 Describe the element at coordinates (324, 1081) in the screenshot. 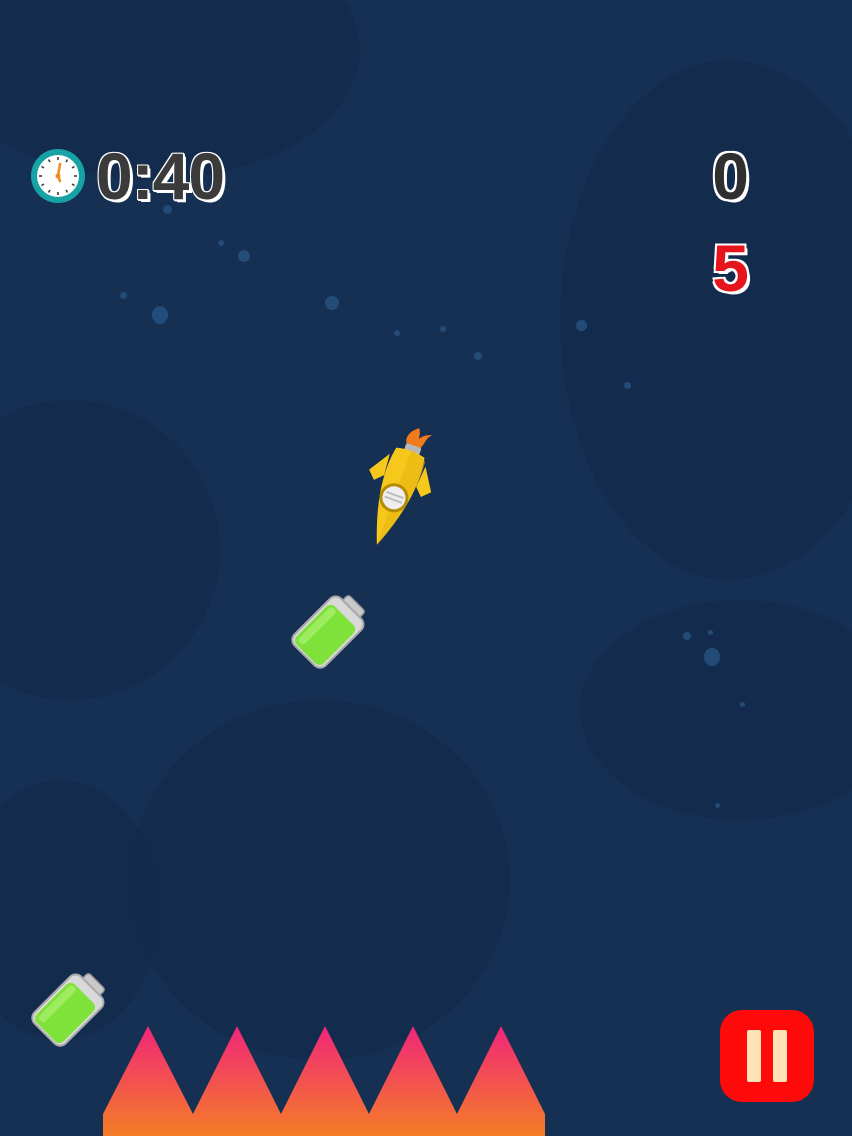

I see `spikes-hazard` at that location.